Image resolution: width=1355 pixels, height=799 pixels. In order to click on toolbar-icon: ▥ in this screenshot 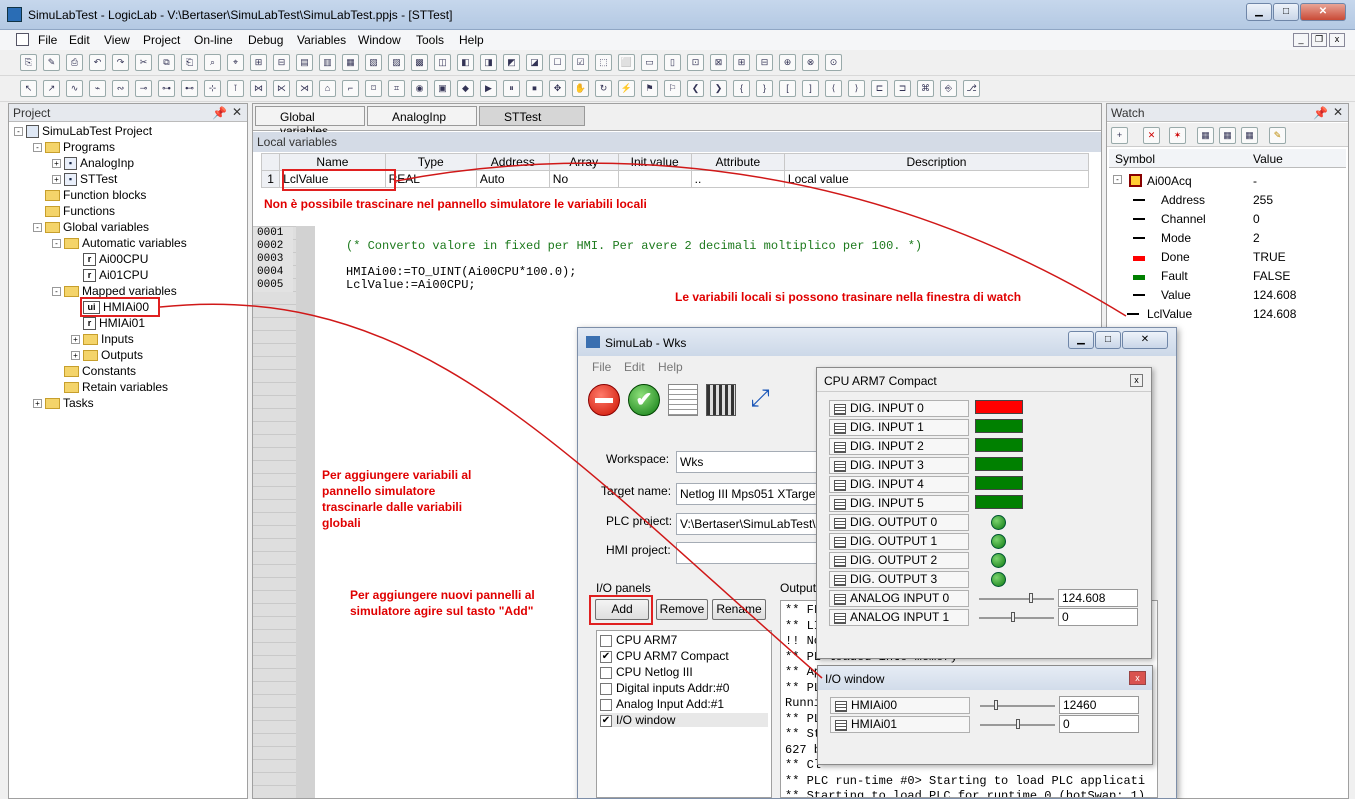, I will do `click(327, 62)`.